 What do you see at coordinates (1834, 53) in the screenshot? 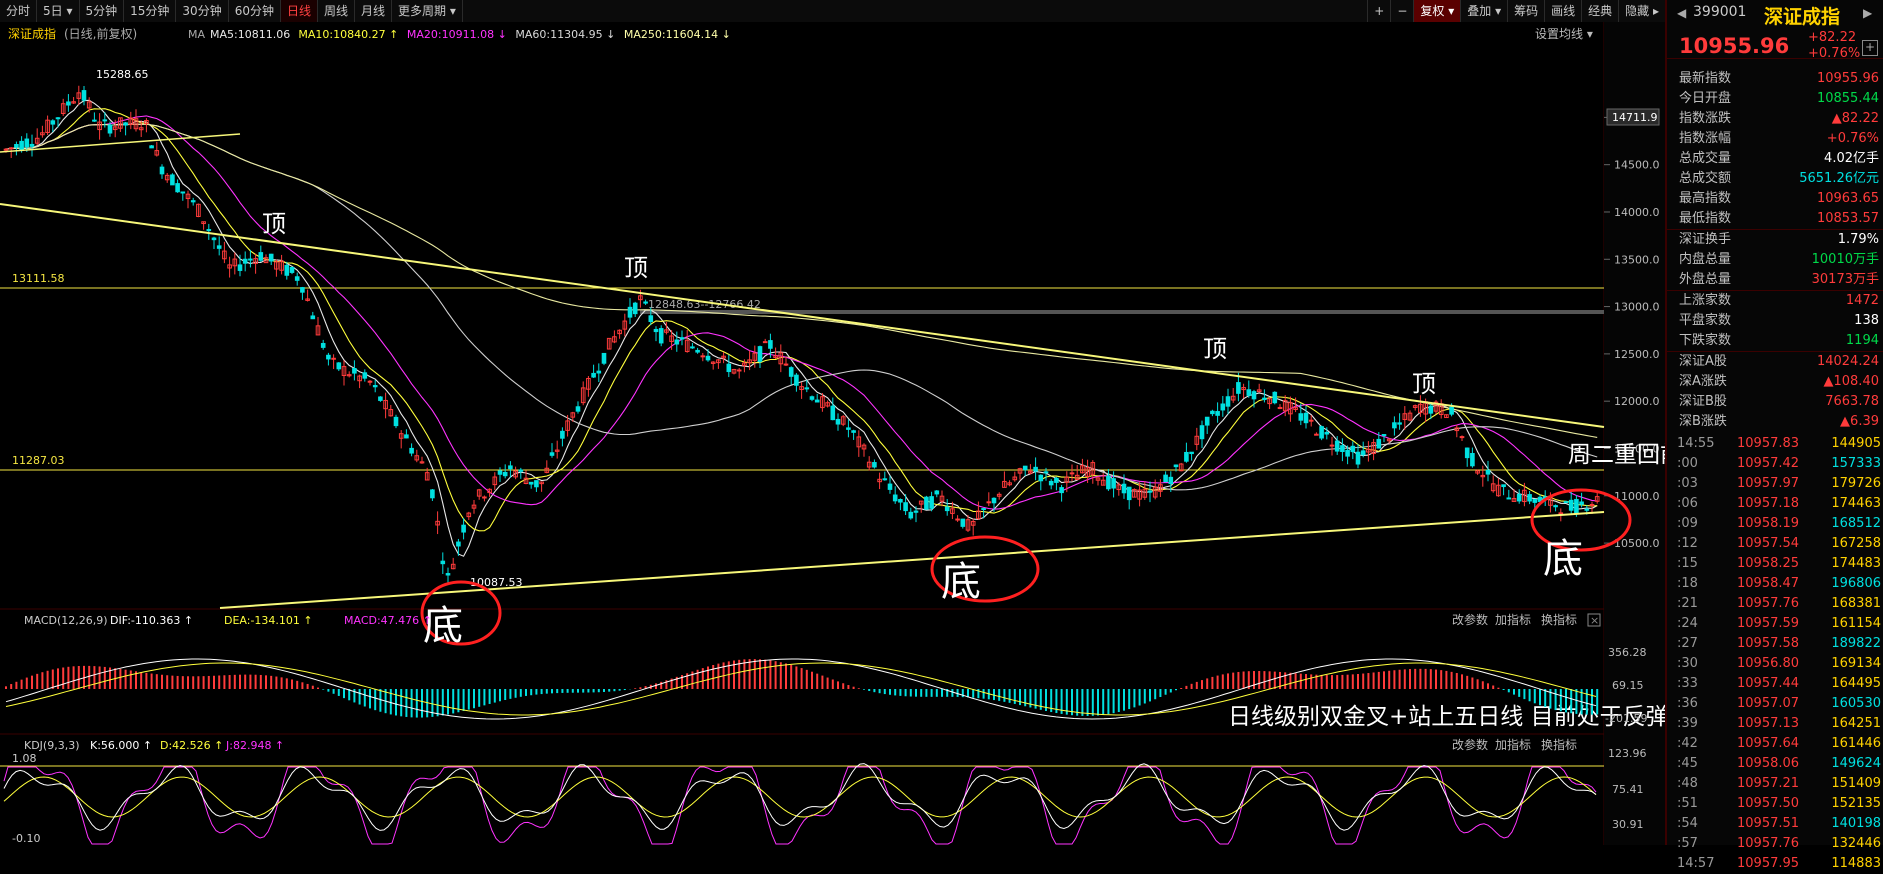
I see `change-pct: +0.76%` at bounding box center [1834, 53].